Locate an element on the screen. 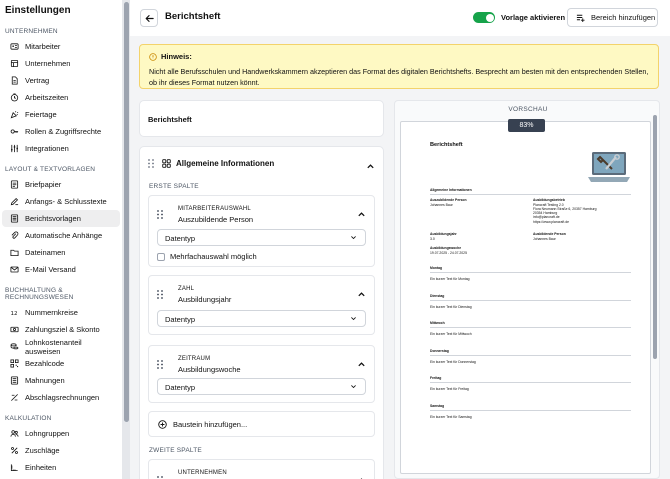 The width and height of the screenshot is (670, 479). sidebar-item: Zahlungsziel & Skonto is located at coordinates (61, 329).